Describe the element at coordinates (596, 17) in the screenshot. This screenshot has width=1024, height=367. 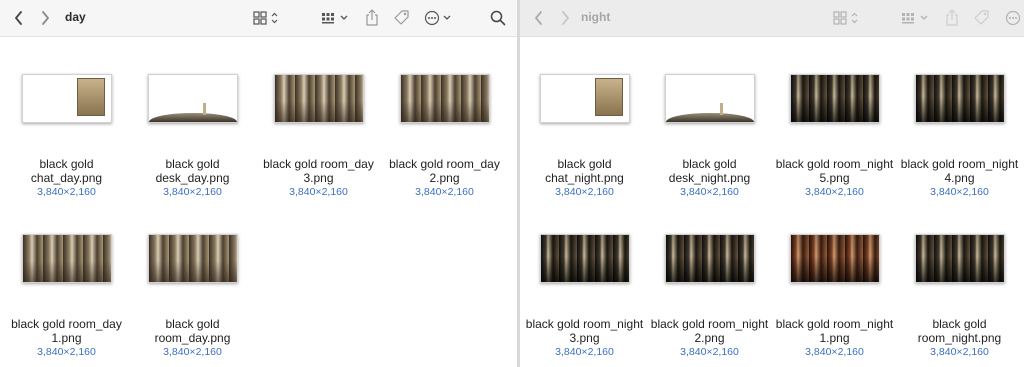
I see `window-title: night` at that location.